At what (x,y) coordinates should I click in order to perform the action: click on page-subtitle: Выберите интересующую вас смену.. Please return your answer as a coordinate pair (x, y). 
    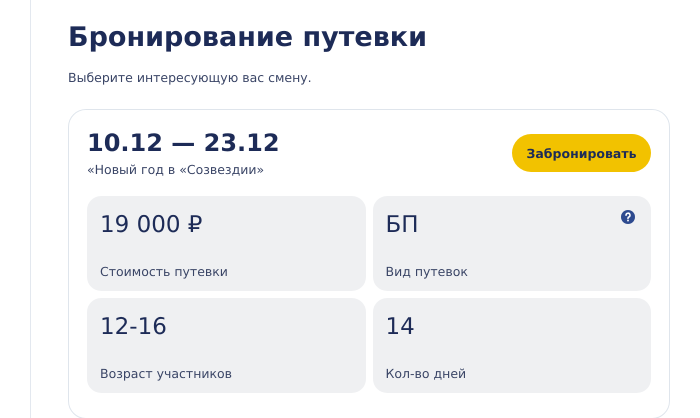
    Looking at the image, I should click on (190, 77).